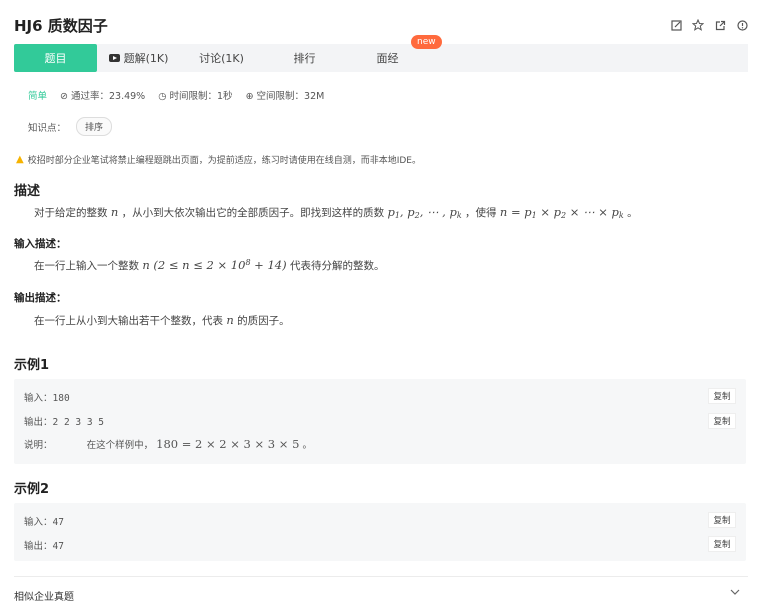  I want to click on divider, so click(381, 576).